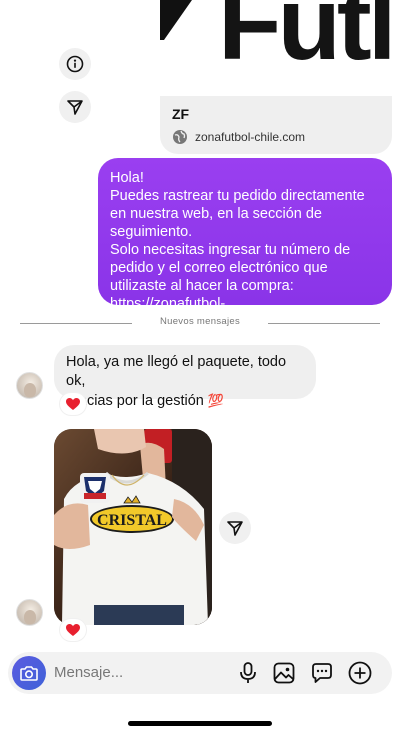  I want to click on sticker-button, so click(322, 673).